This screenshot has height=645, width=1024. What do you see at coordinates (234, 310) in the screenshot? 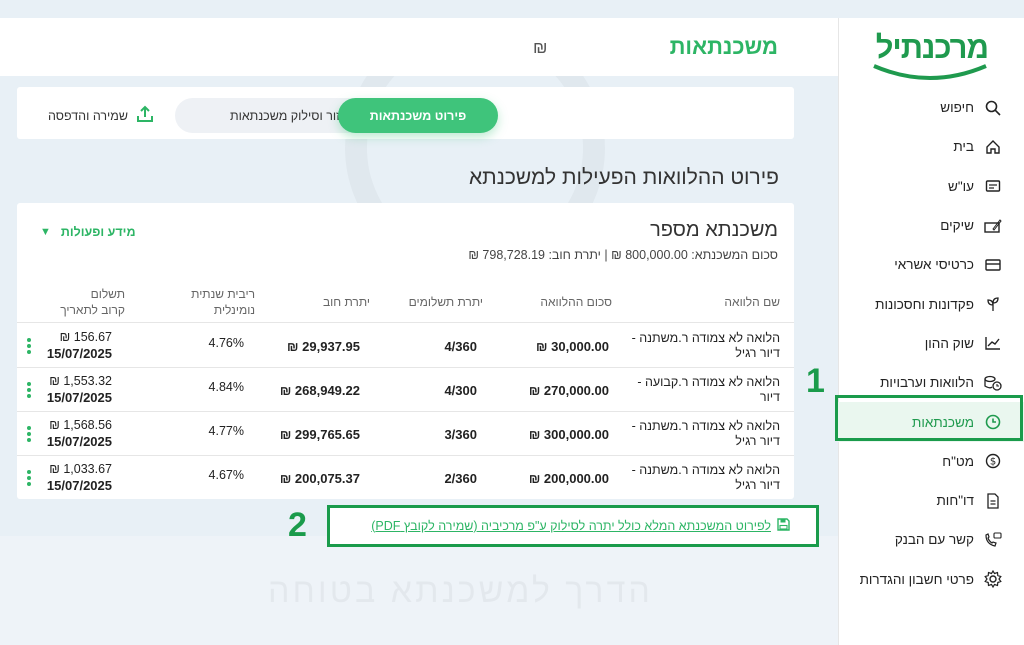
I see `col-header-rate-line2: נומינלית` at bounding box center [234, 310].